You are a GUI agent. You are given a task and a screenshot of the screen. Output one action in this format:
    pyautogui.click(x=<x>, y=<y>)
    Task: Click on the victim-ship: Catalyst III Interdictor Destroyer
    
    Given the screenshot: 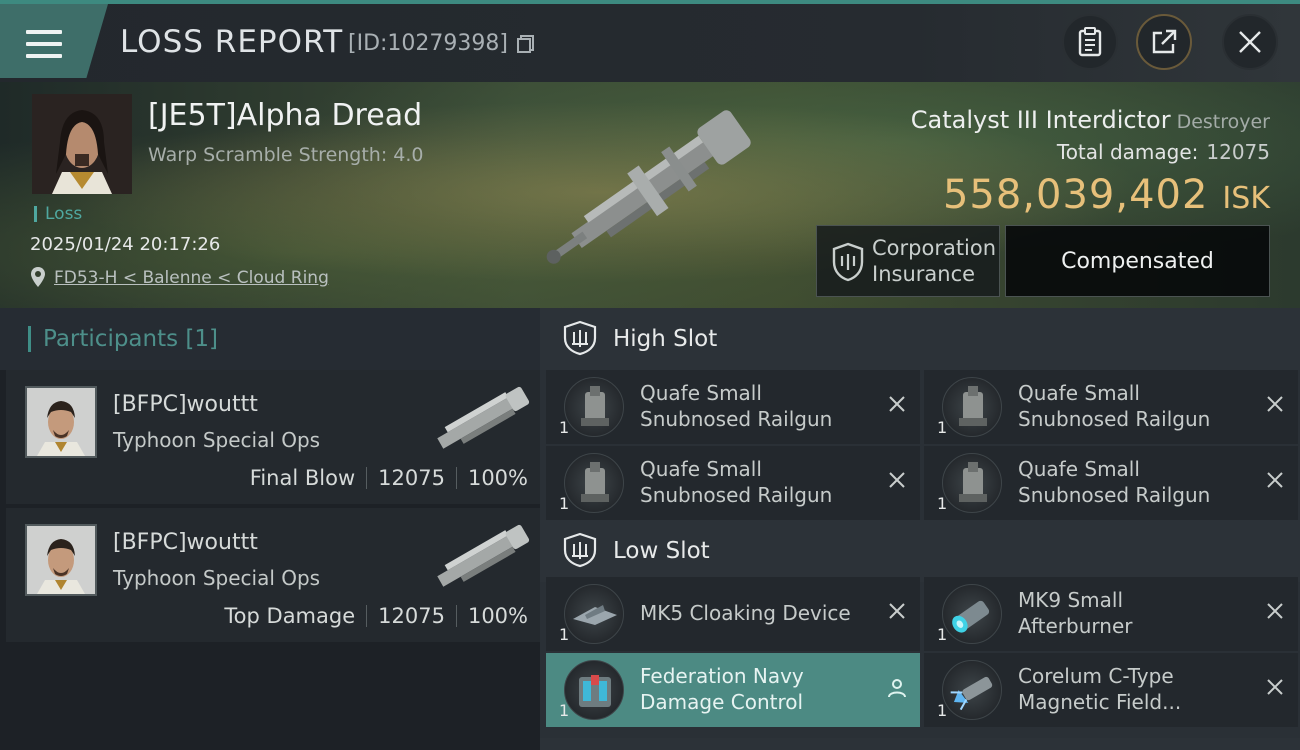 What is the action you would take?
    pyautogui.click(x=1090, y=120)
    